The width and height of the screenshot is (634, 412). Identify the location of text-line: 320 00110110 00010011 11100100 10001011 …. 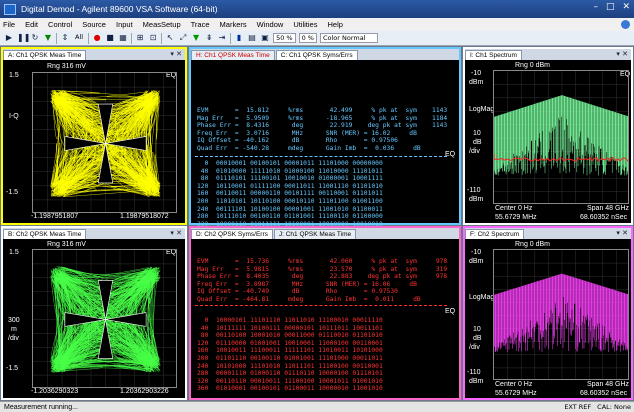
(290, 381).